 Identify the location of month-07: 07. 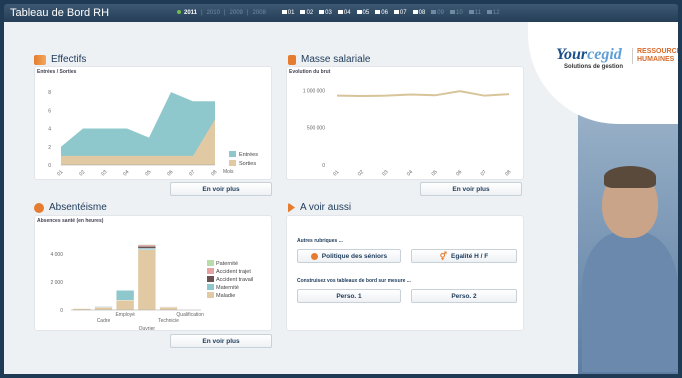
(400, 13).